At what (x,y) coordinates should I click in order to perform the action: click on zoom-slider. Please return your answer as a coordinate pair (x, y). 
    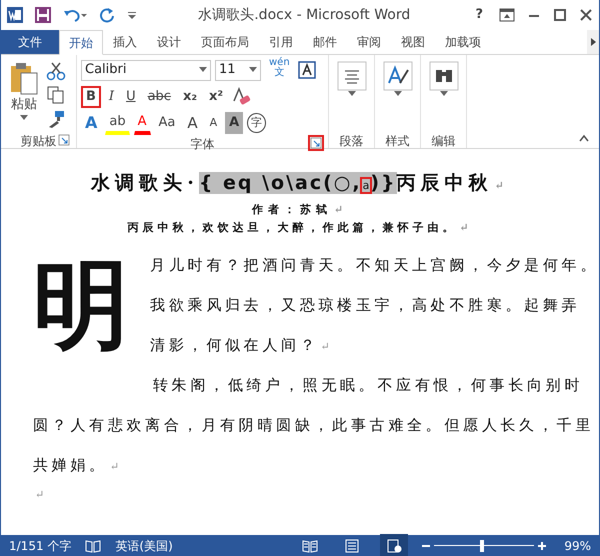
    Looking at the image, I should click on (484, 545).